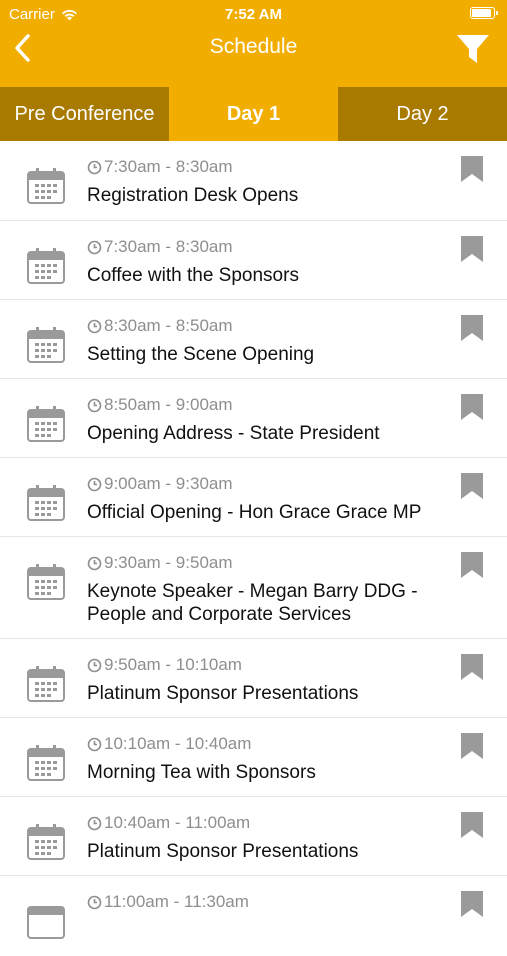 This screenshot has height=956, width=507. I want to click on session-title: Registration Desk Opens, so click(193, 195).